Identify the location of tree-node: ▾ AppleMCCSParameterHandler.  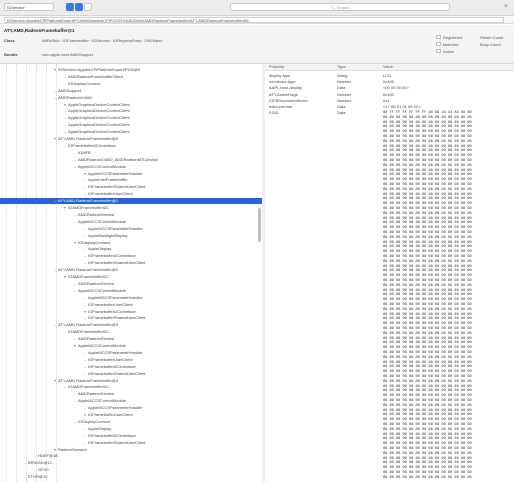
(113, 173).